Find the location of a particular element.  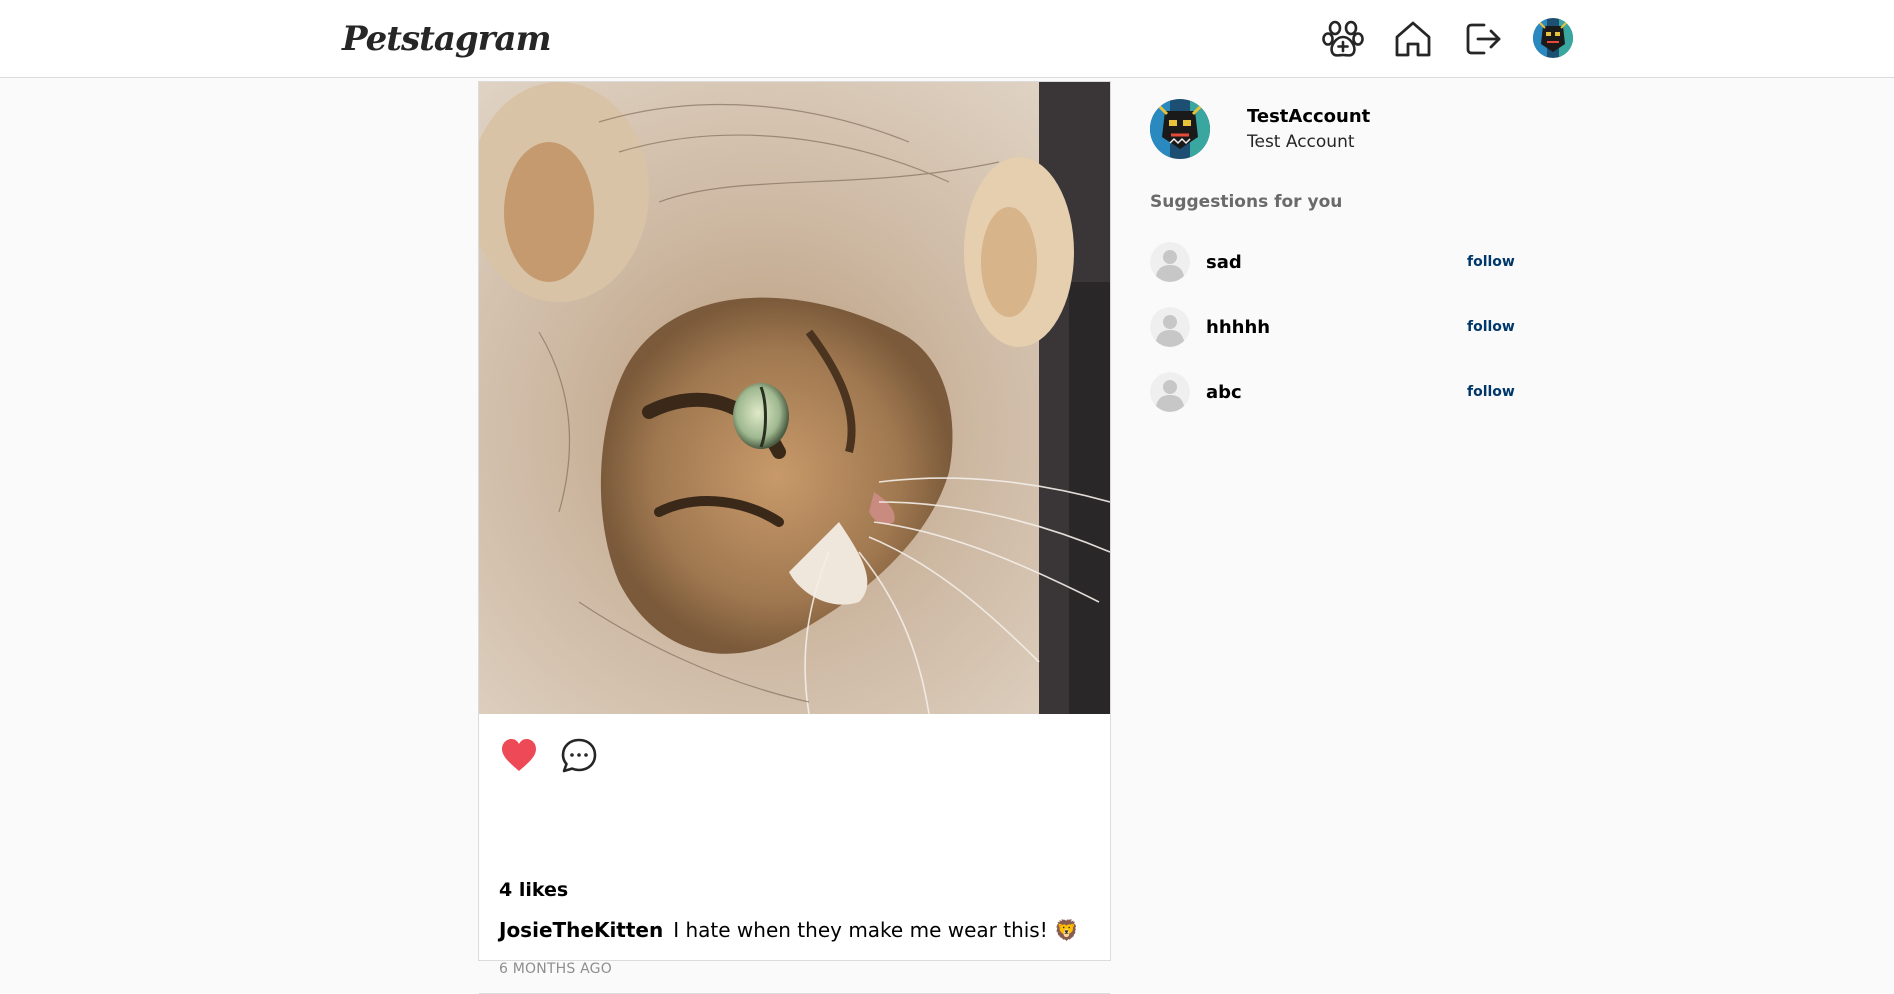

post-timestamp: 6 MONTHS AGO is located at coordinates (555, 969).